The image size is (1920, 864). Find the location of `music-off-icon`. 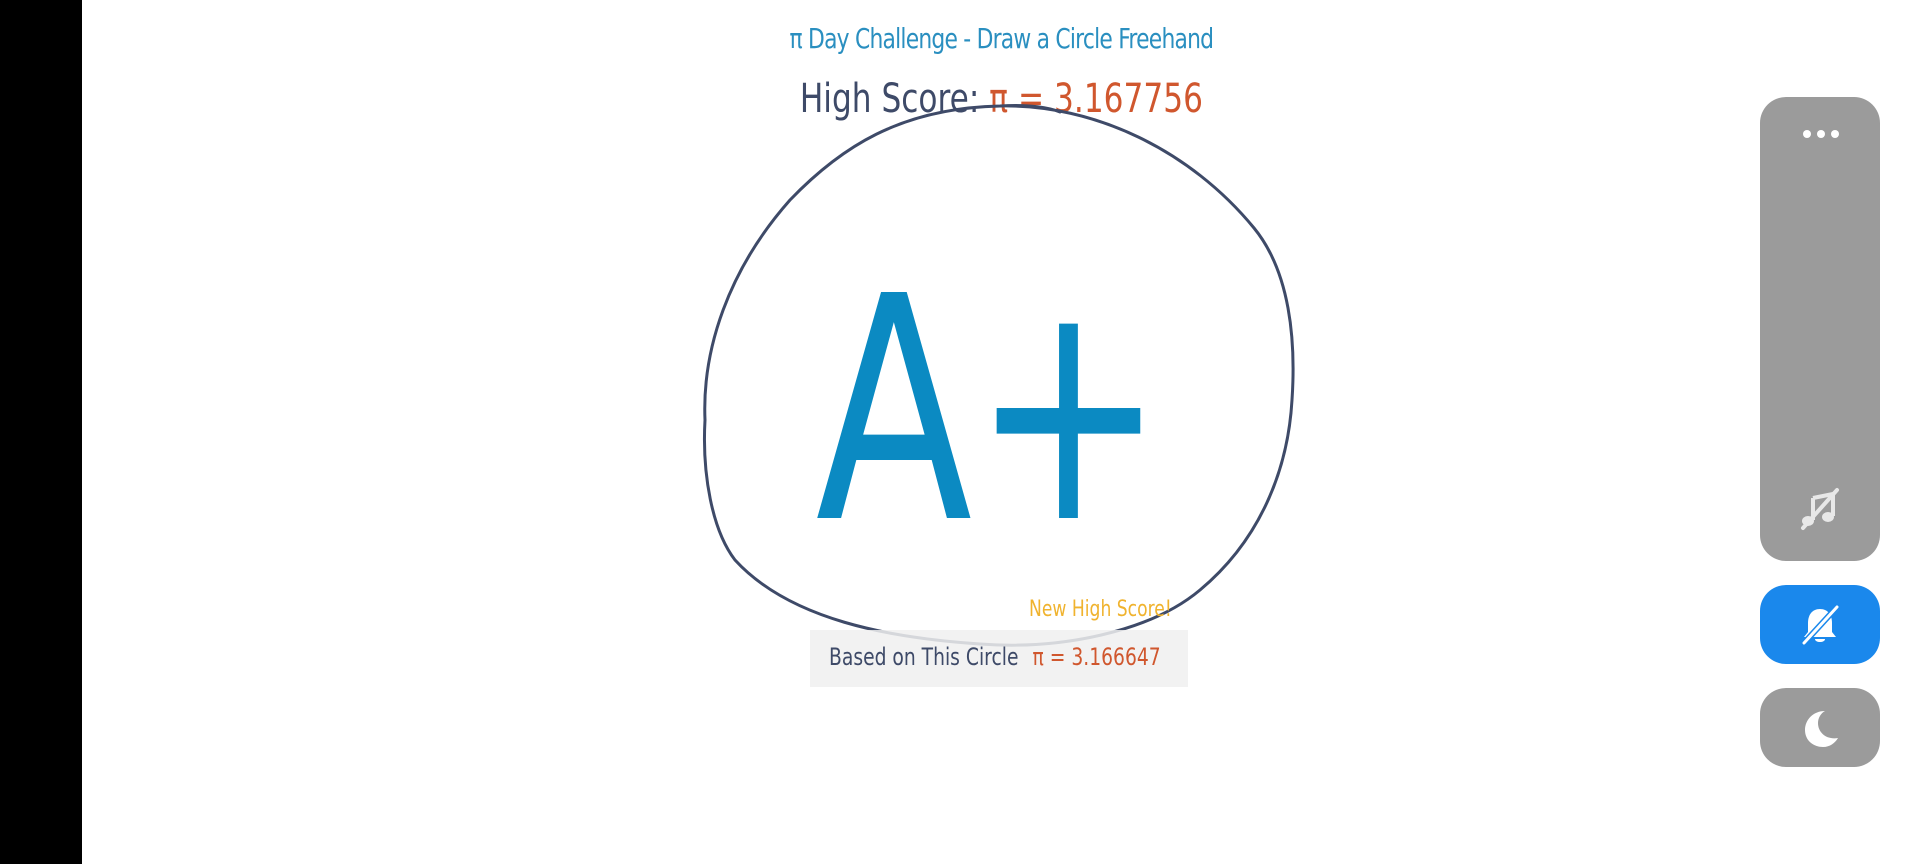

music-off-icon is located at coordinates (1820, 509).